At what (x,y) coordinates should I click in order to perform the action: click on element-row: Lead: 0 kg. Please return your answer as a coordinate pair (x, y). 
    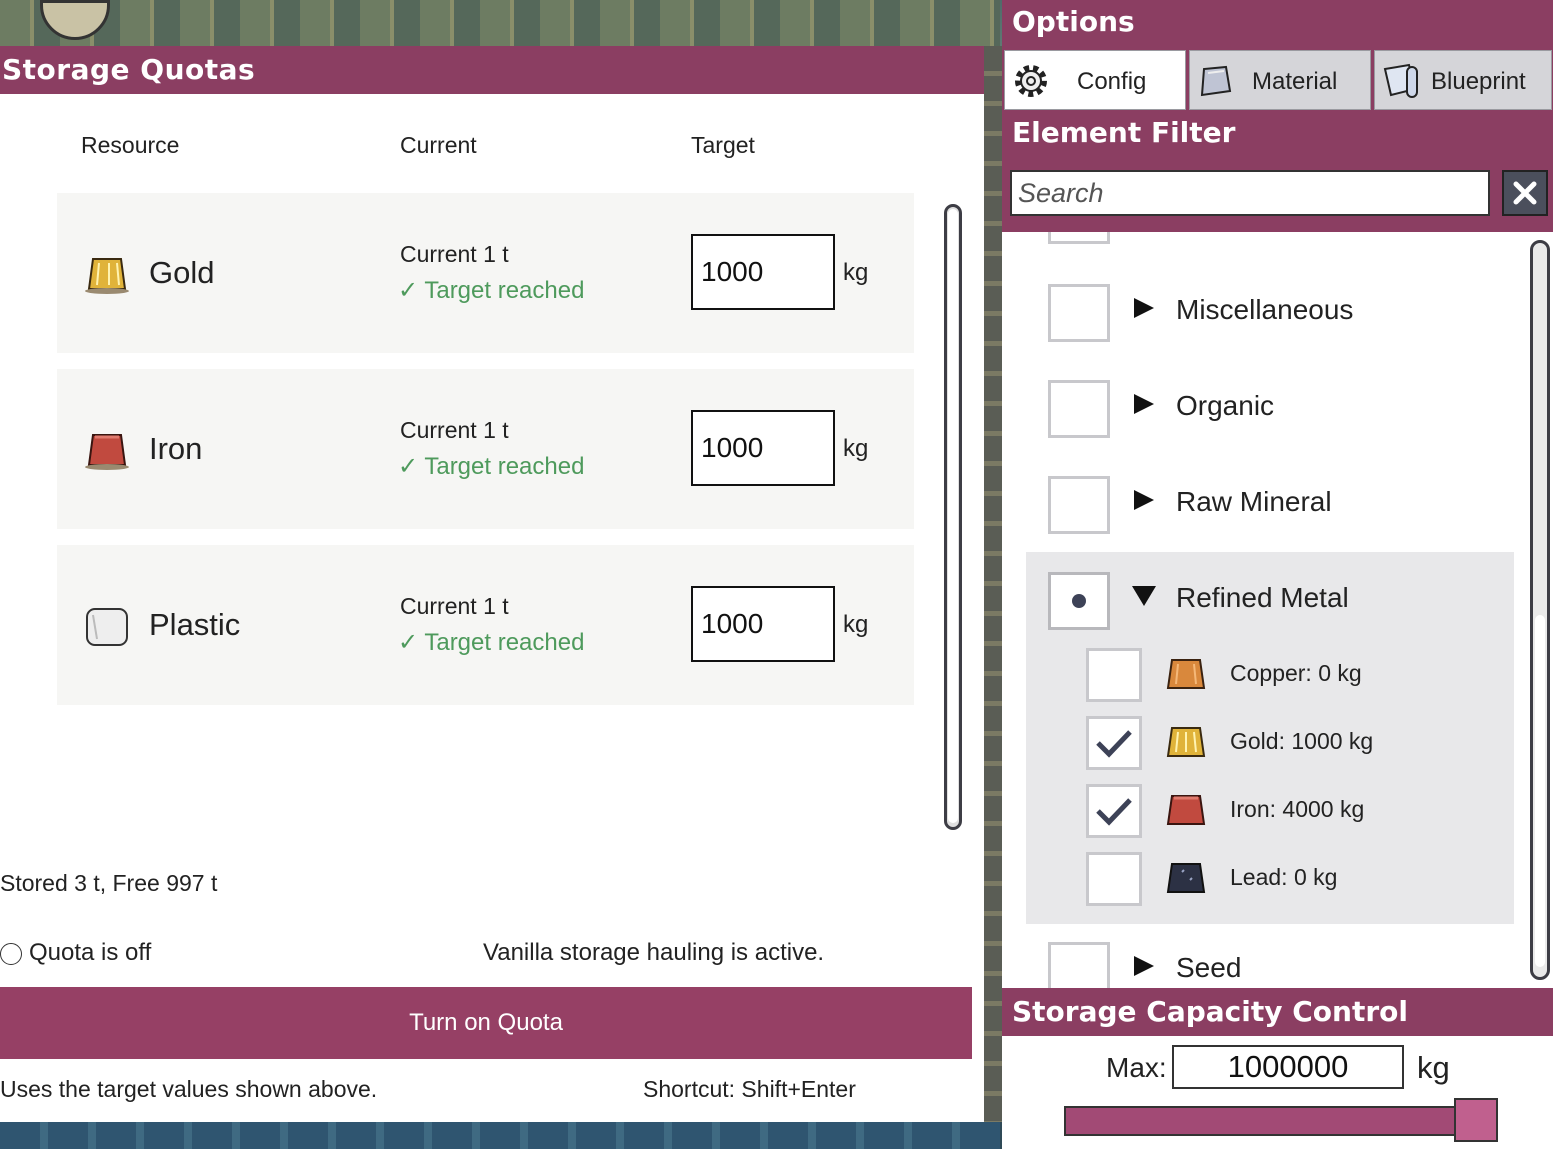
    Looking at the image, I should click on (1296, 882).